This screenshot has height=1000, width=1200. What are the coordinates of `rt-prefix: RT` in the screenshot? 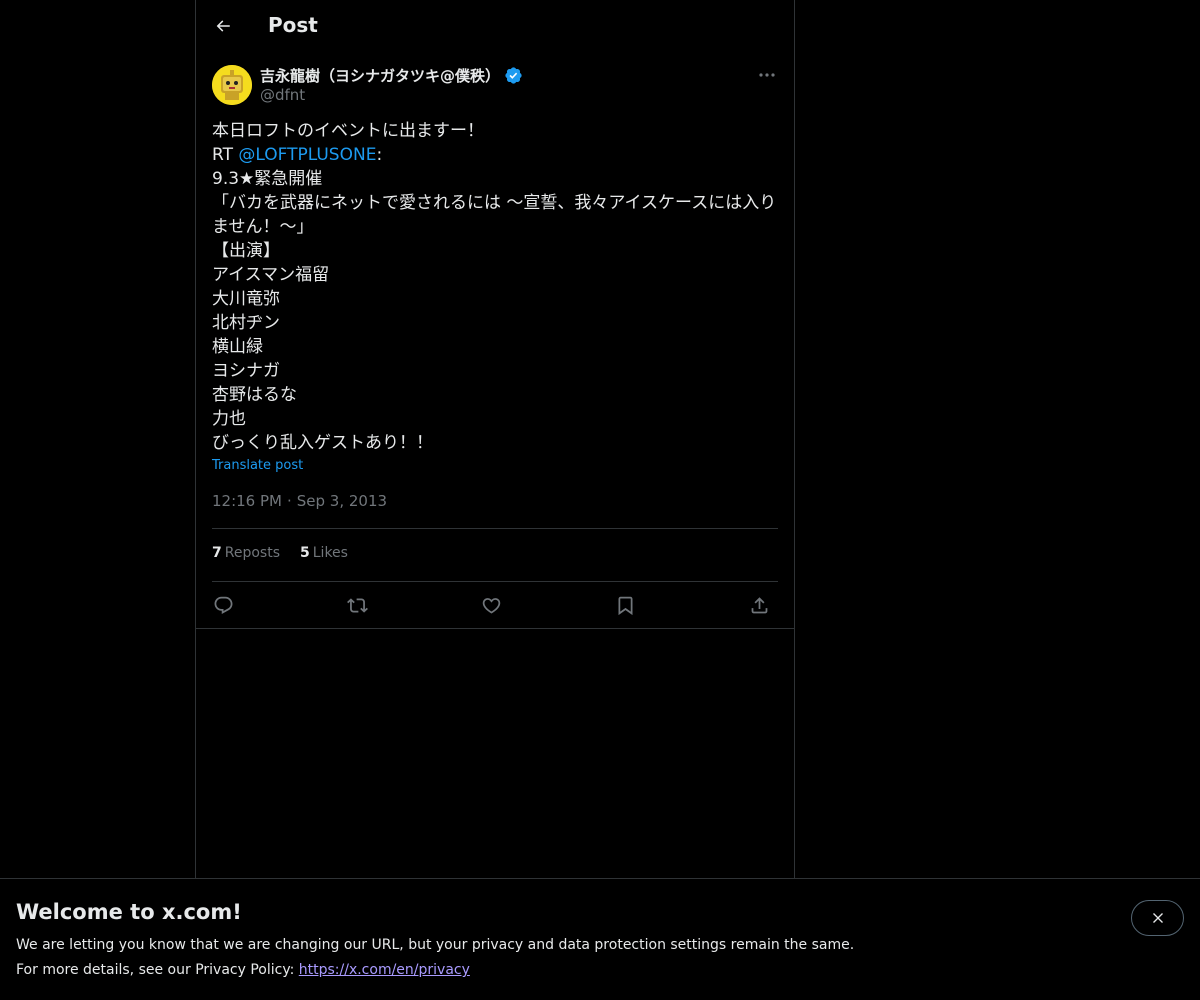 It's located at (225, 155).